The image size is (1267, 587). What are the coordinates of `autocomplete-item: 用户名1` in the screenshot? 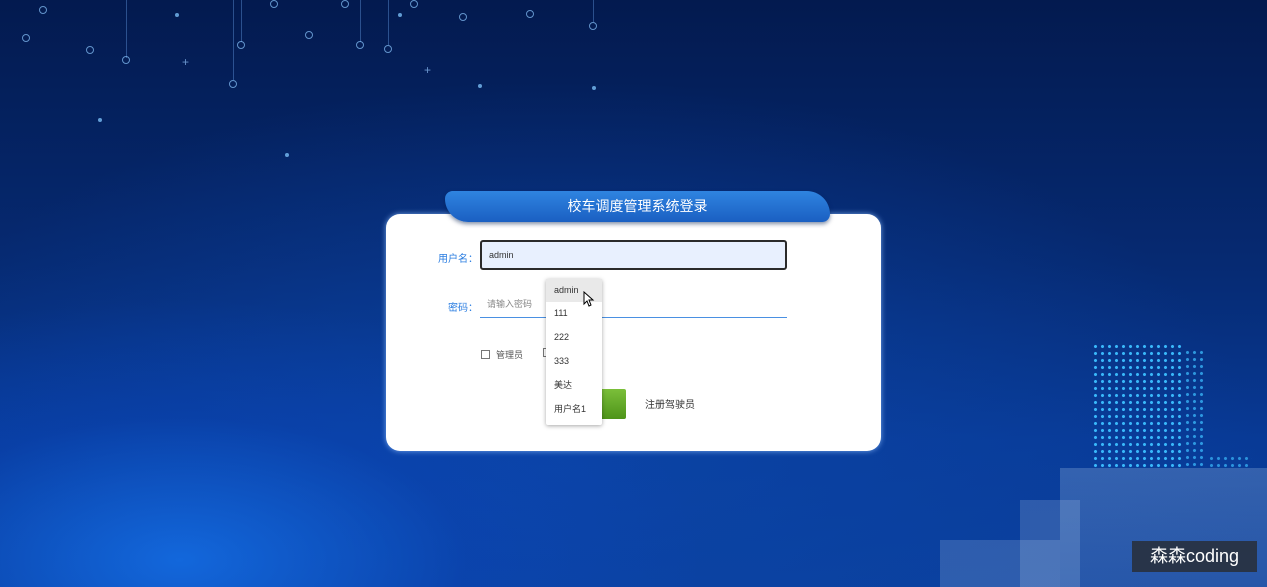 It's located at (574, 409).